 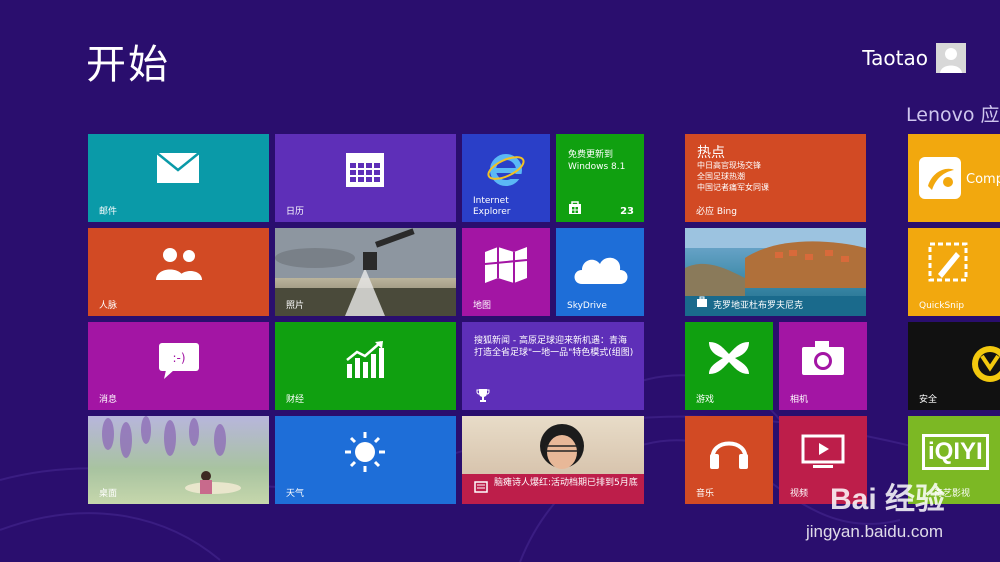 I want to click on update-text: 免费更新到 Windows 8.1, so click(x=597, y=161).